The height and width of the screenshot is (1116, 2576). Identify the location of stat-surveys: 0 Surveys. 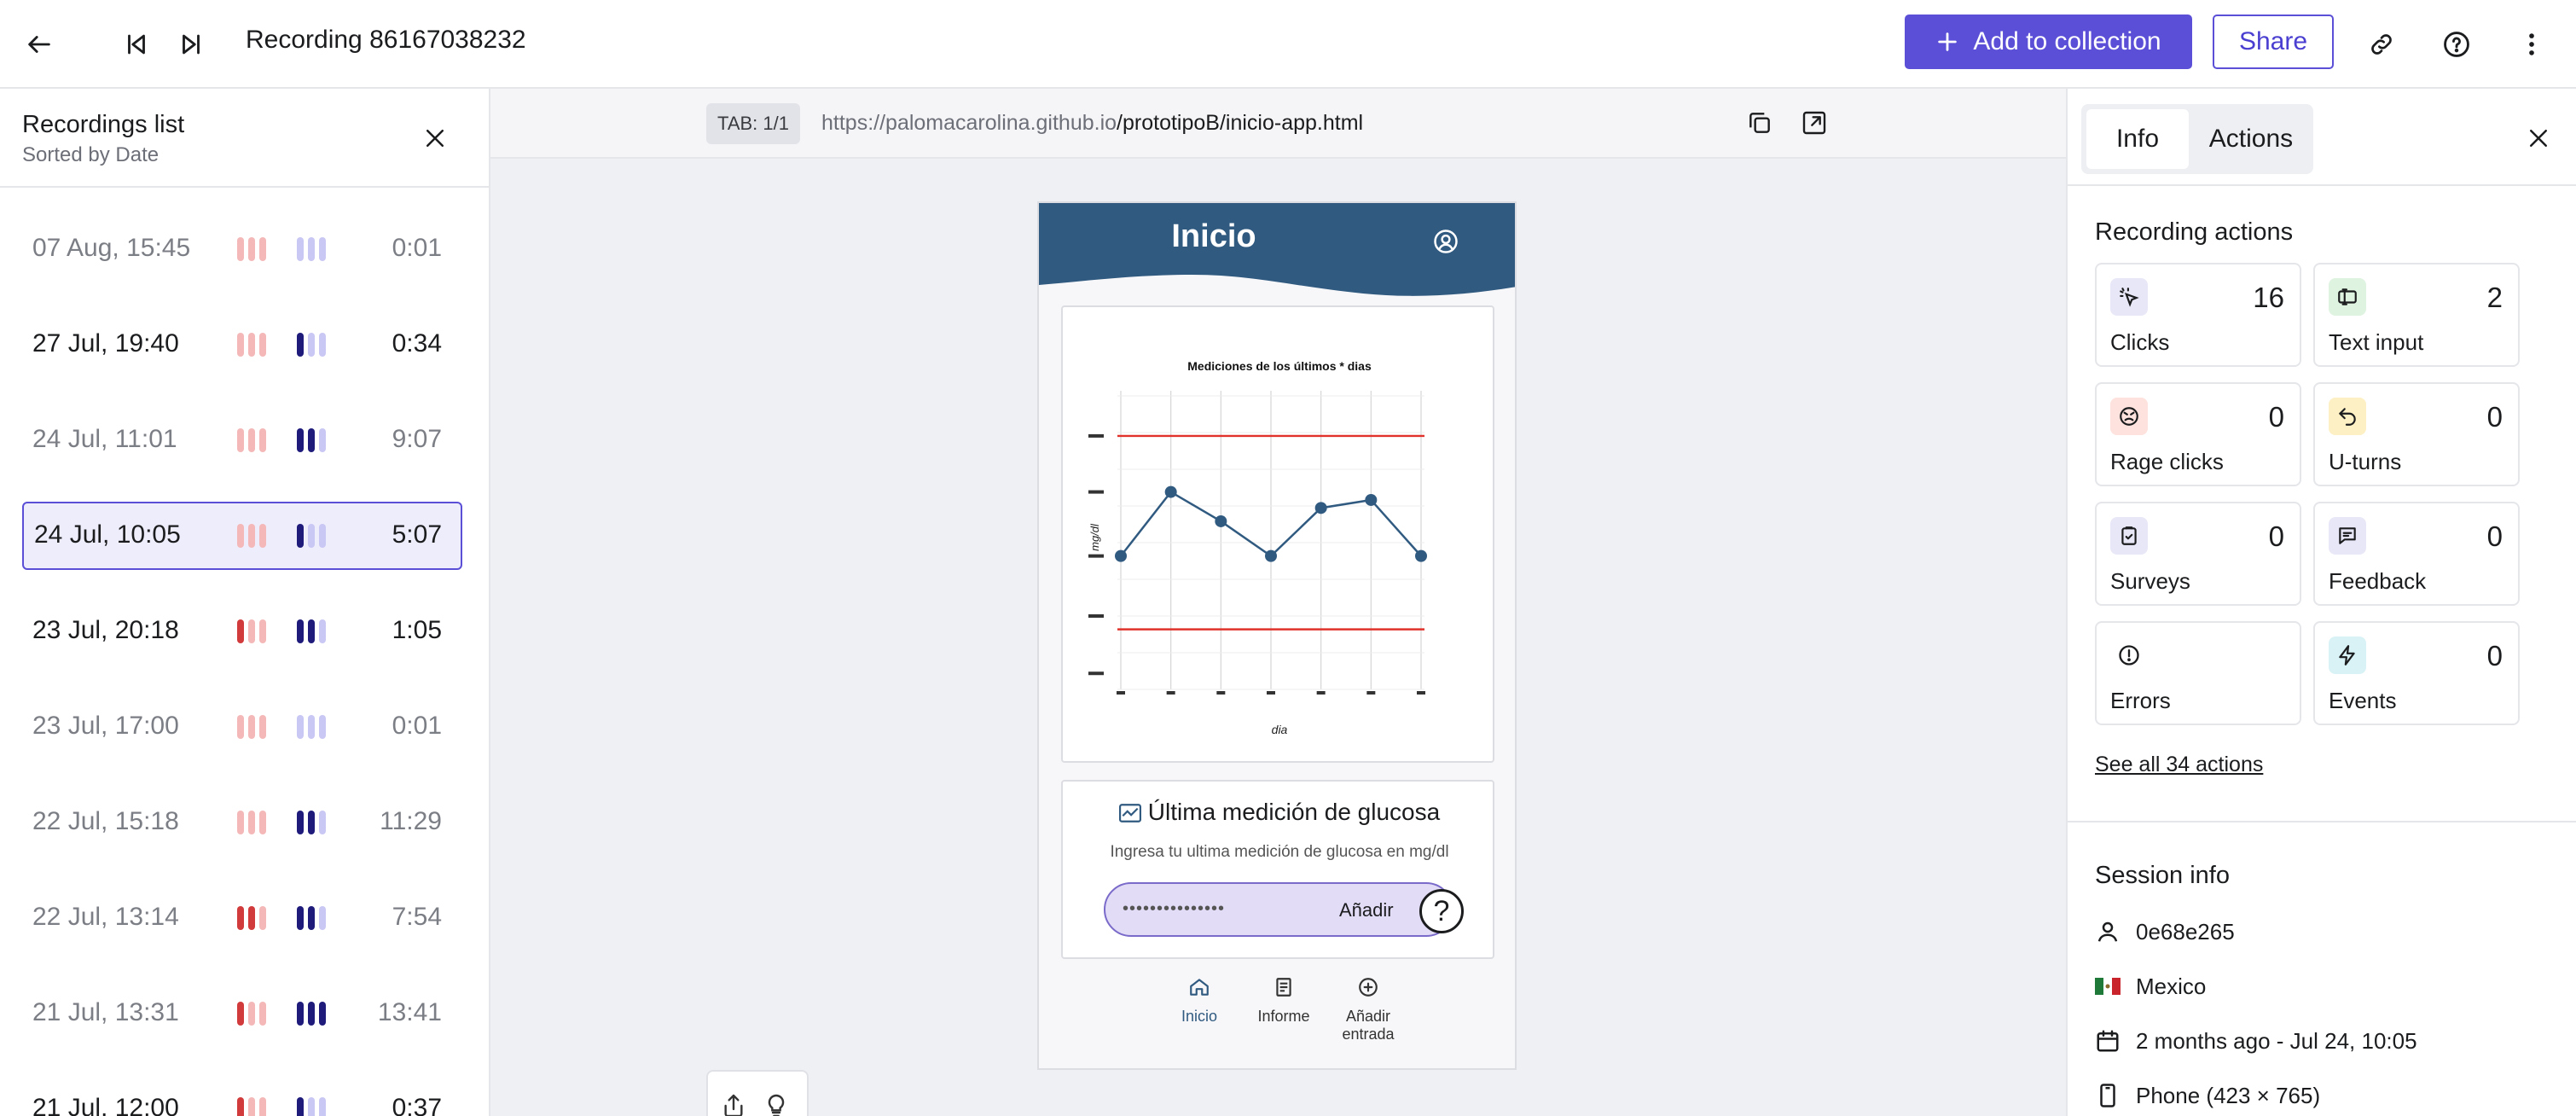
(2198, 554).